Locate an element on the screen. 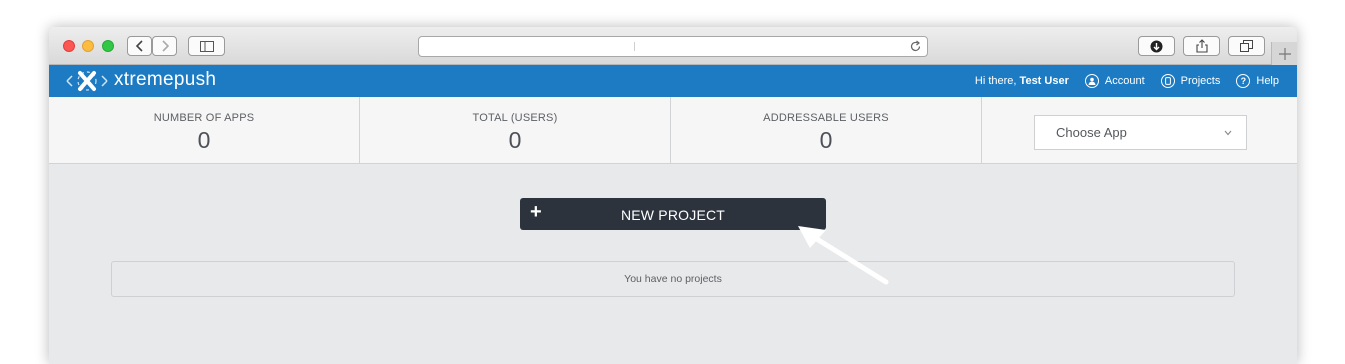 The width and height of the screenshot is (1345, 364). downloads-button is located at coordinates (1156, 46).